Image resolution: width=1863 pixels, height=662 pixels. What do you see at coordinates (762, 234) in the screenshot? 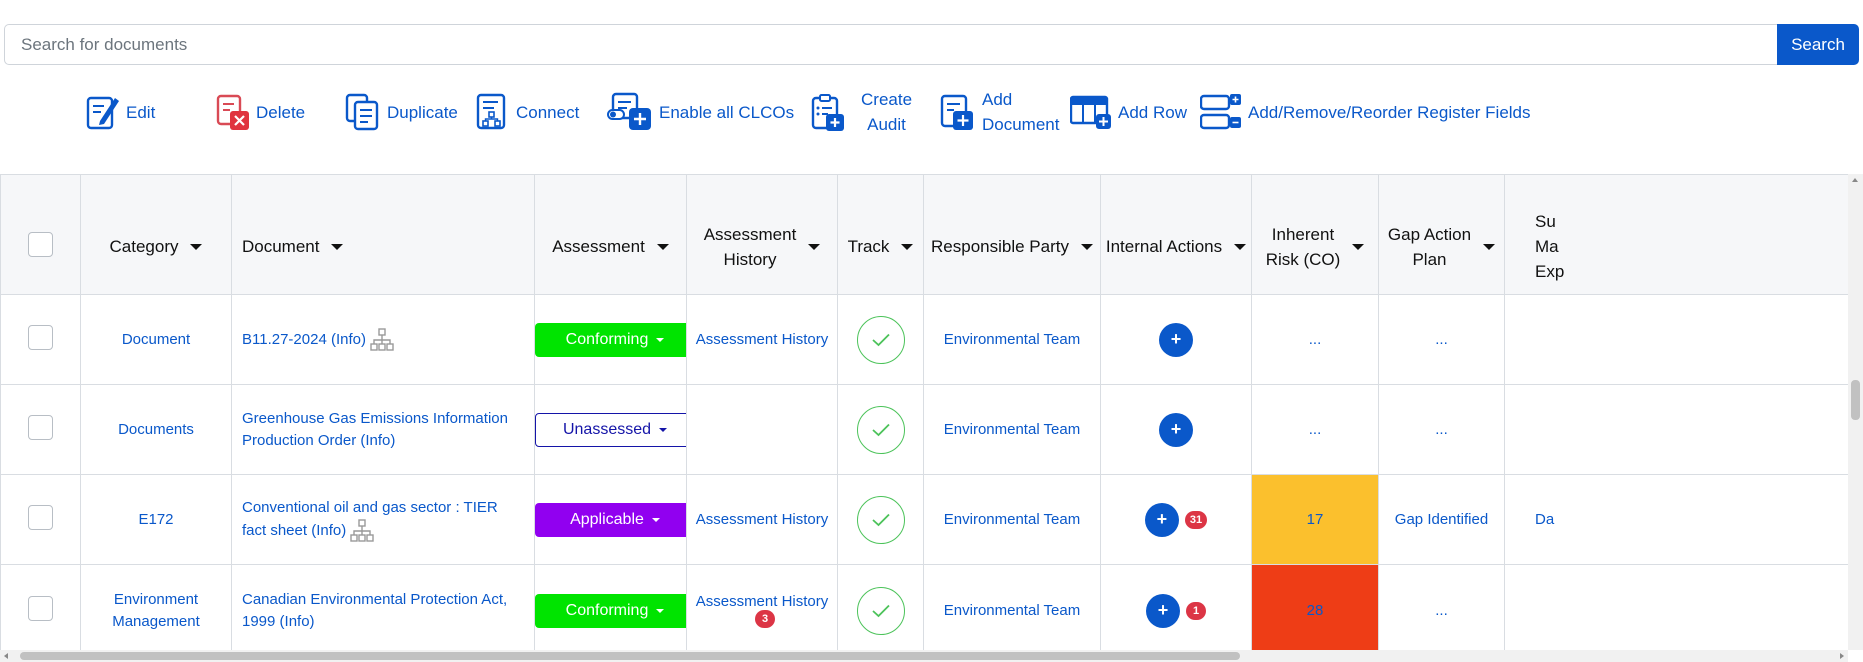
I see `assessment-history-header: Assessment History` at bounding box center [762, 234].